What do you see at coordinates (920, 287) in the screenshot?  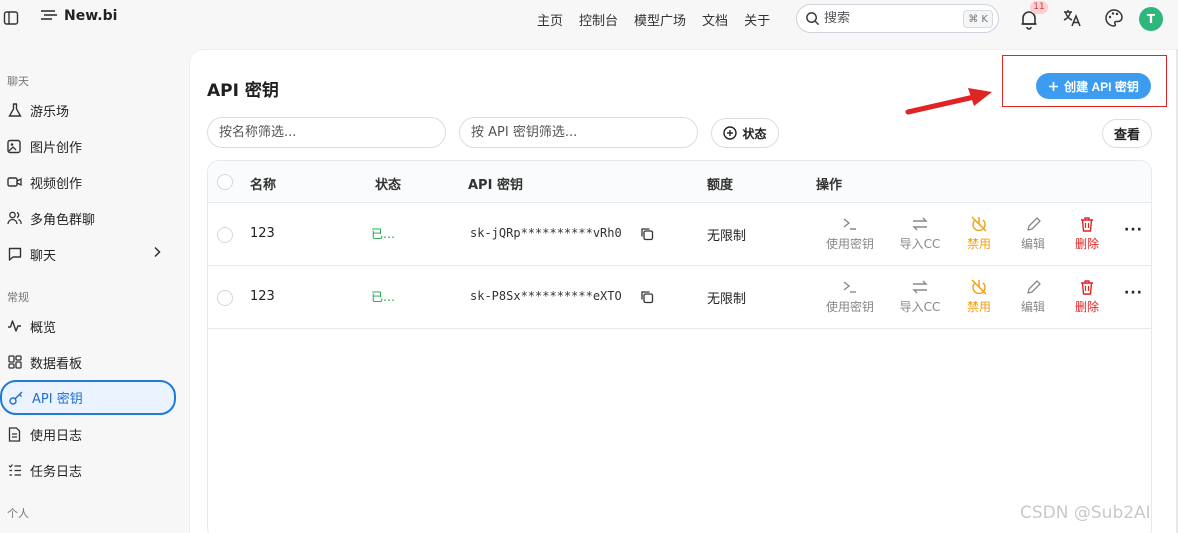 I see `swap-icon` at bounding box center [920, 287].